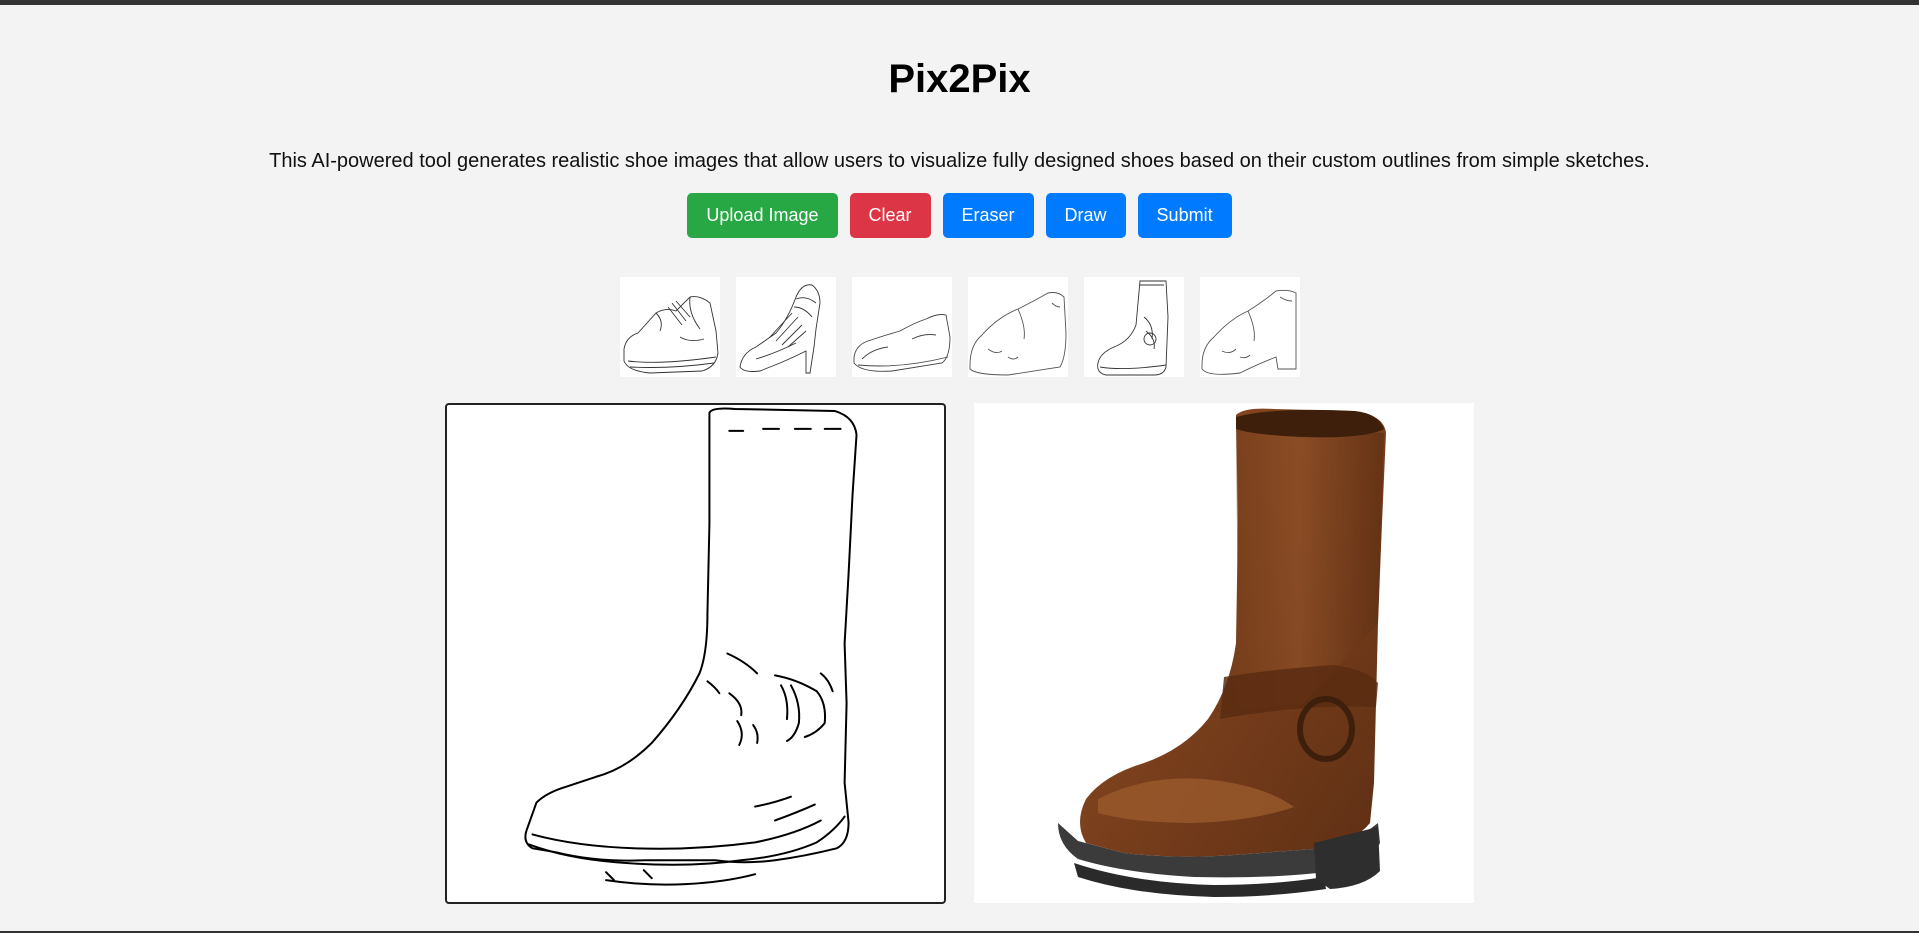 This screenshot has width=1919, height=933. I want to click on clear-button: Clear, so click(890, 215).